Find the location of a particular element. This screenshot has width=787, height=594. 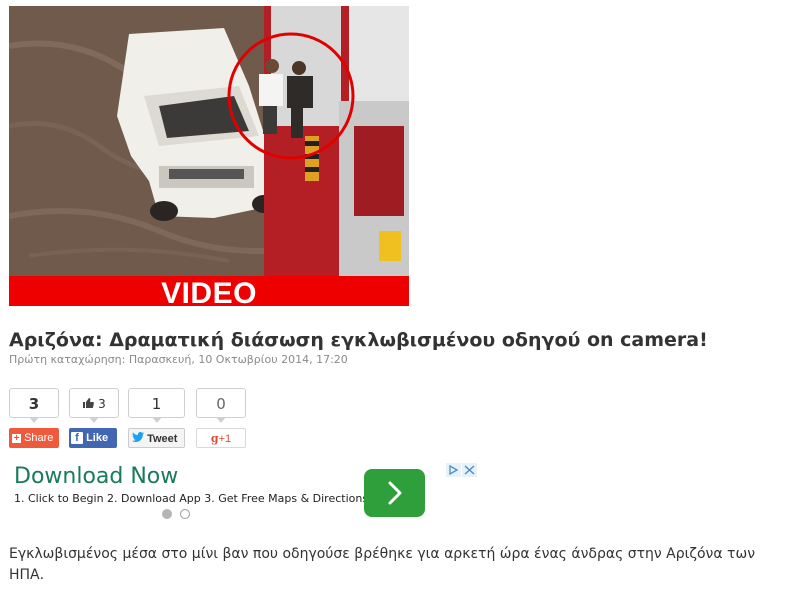

carousel-dot-active is located at coordinates (167, 514).